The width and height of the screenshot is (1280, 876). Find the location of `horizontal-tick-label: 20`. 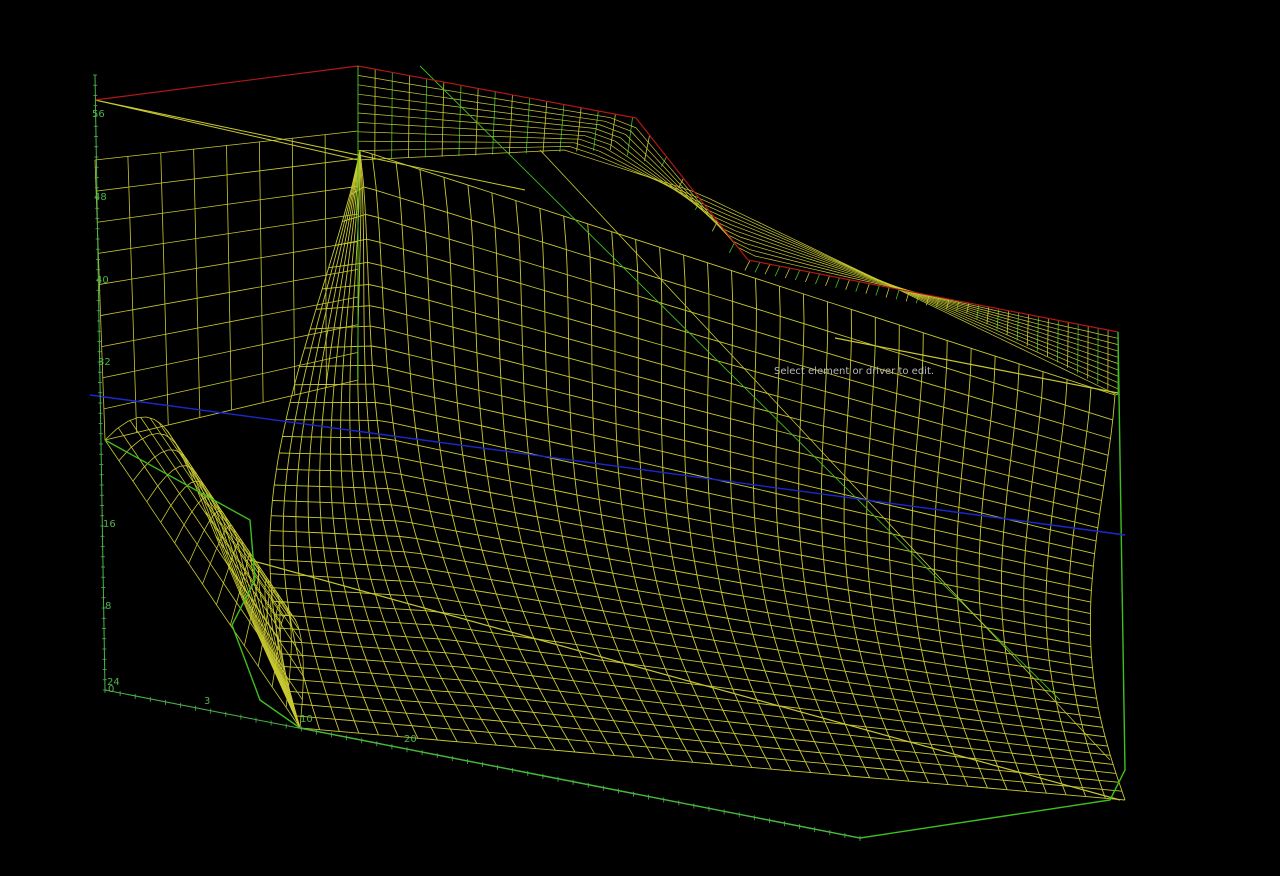

horizontal-tick-label: 20 is located at coordinates (410, 739).